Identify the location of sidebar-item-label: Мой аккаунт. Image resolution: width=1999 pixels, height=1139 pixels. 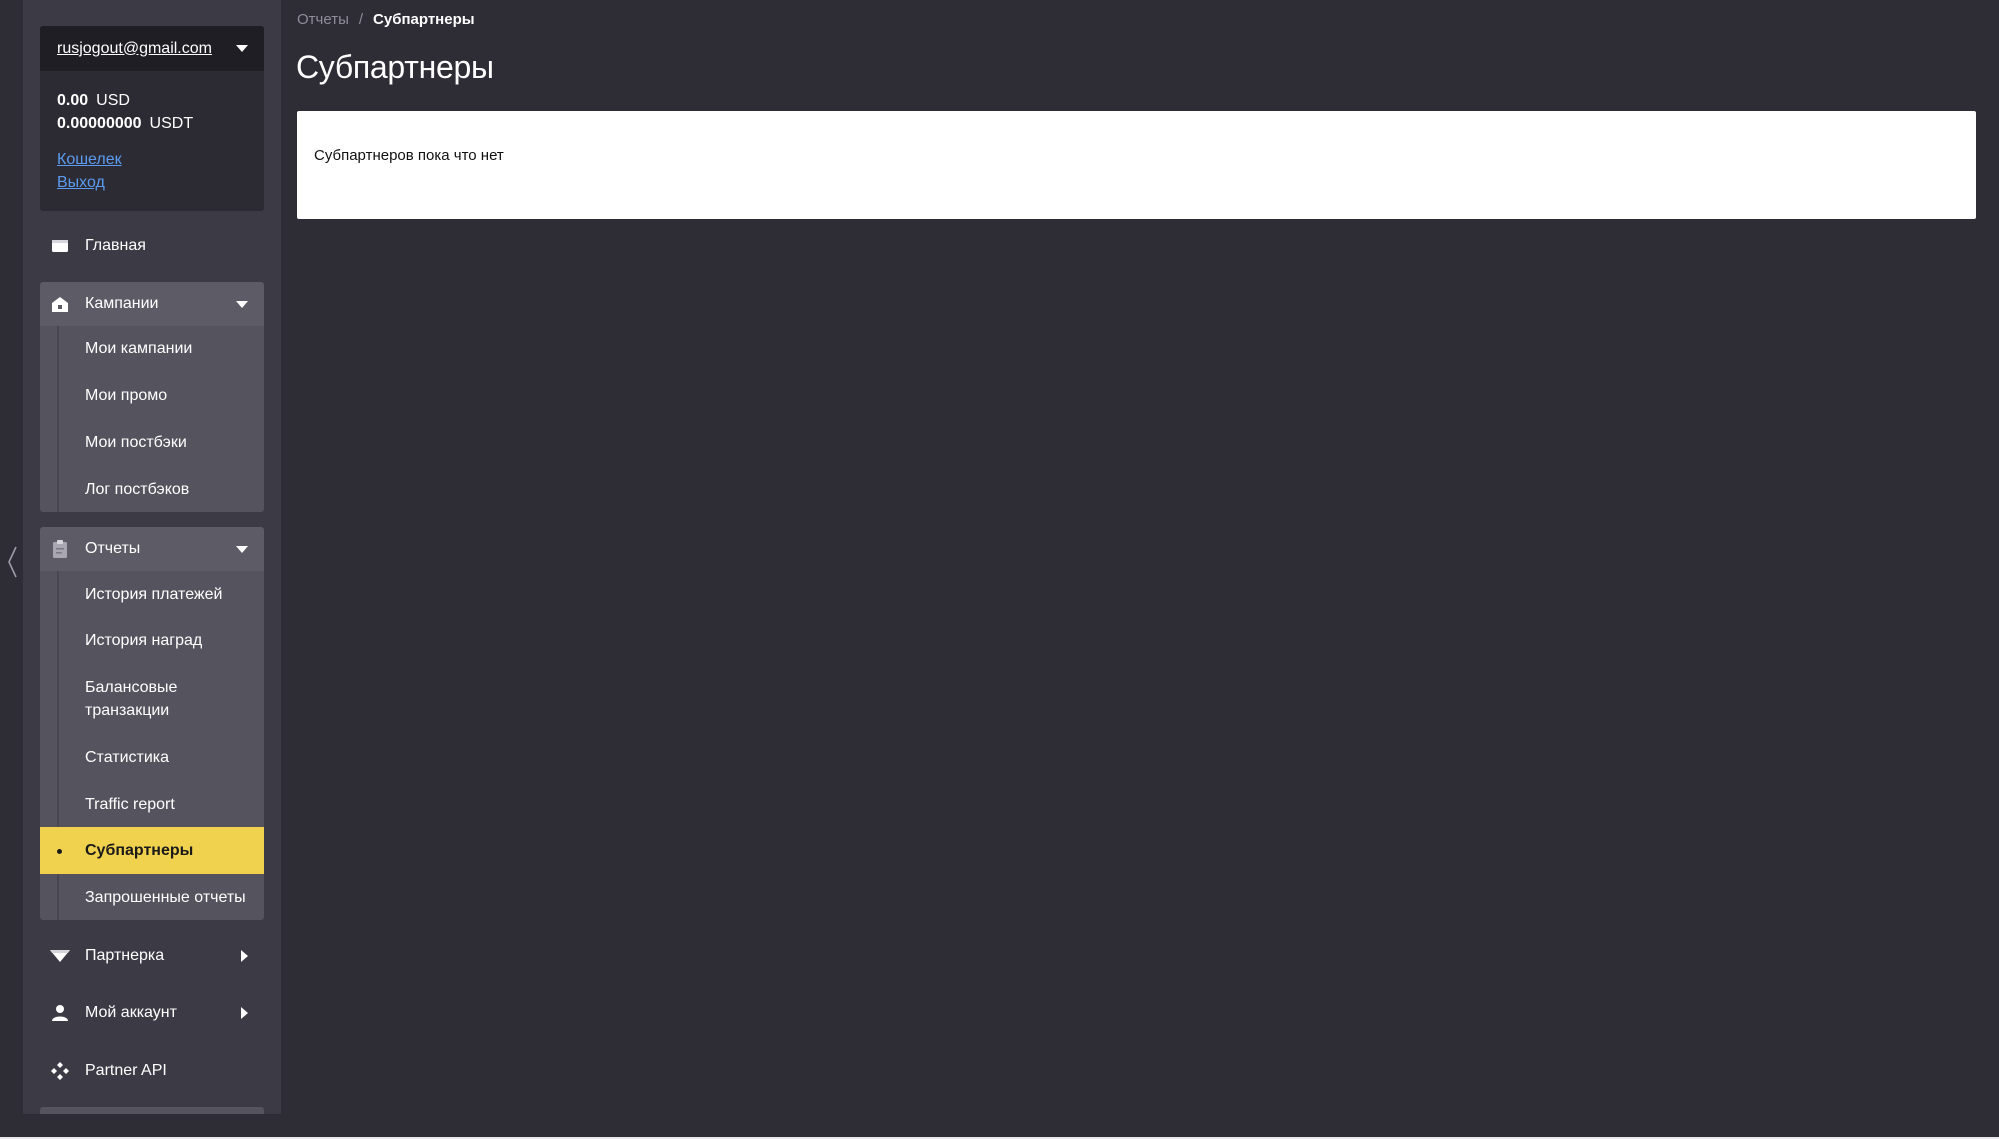
(131, 1012).